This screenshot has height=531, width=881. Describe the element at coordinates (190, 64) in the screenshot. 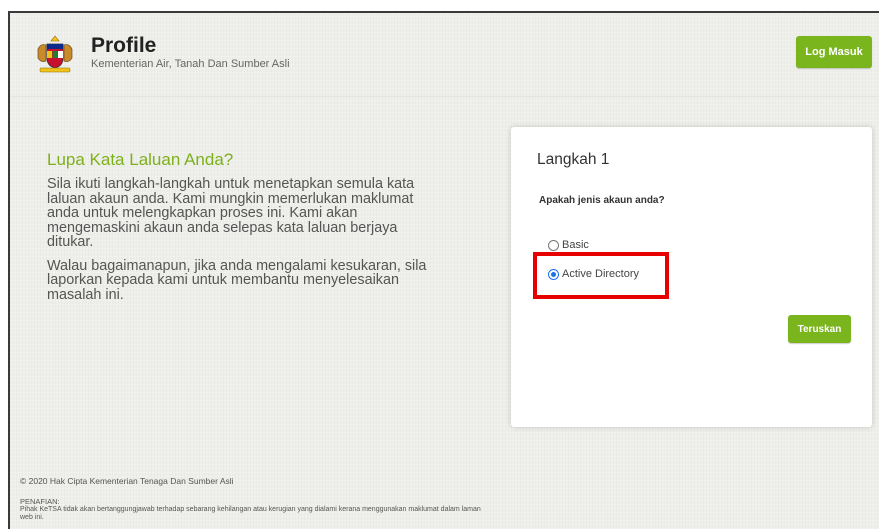

I see `ministry-name: Kementerian Air, Tanah Dan Sumber Asli` at that location.